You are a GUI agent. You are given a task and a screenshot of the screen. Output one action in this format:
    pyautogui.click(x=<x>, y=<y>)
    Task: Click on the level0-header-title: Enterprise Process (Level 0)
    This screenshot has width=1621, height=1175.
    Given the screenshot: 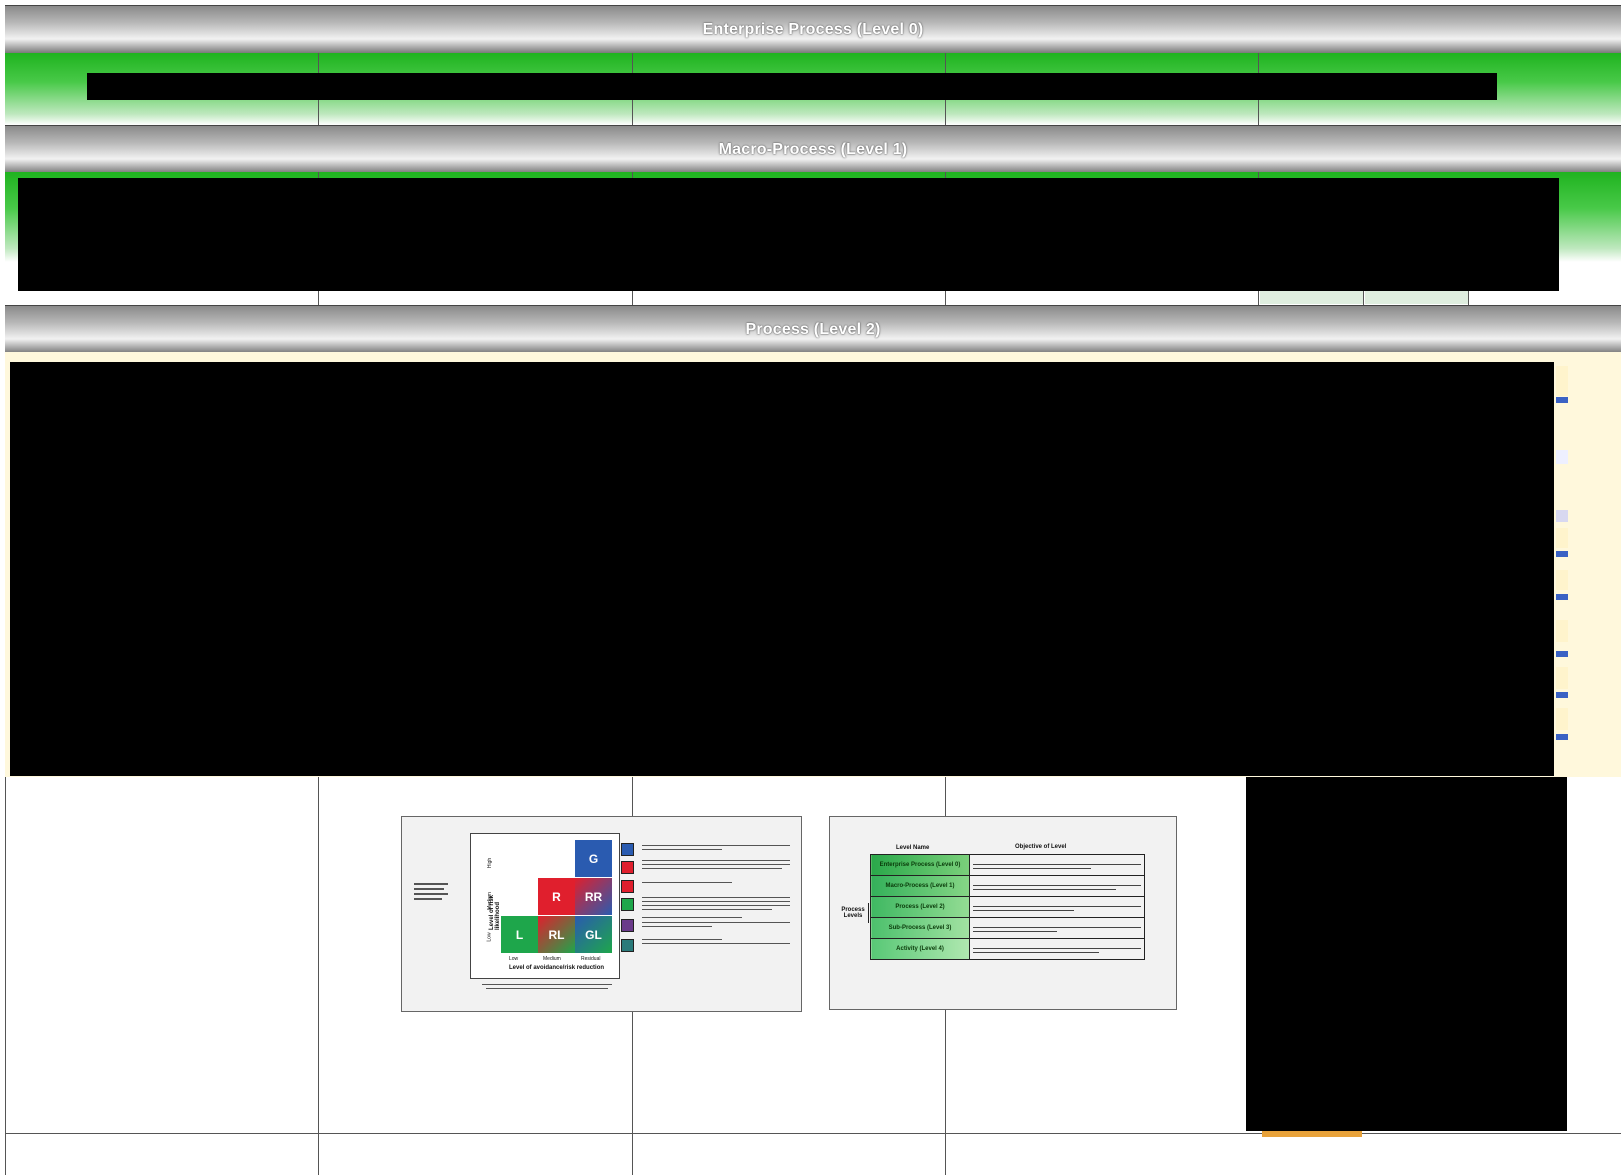 What is the action you would take?
    pyautogui.click(x=813, y=29)
    